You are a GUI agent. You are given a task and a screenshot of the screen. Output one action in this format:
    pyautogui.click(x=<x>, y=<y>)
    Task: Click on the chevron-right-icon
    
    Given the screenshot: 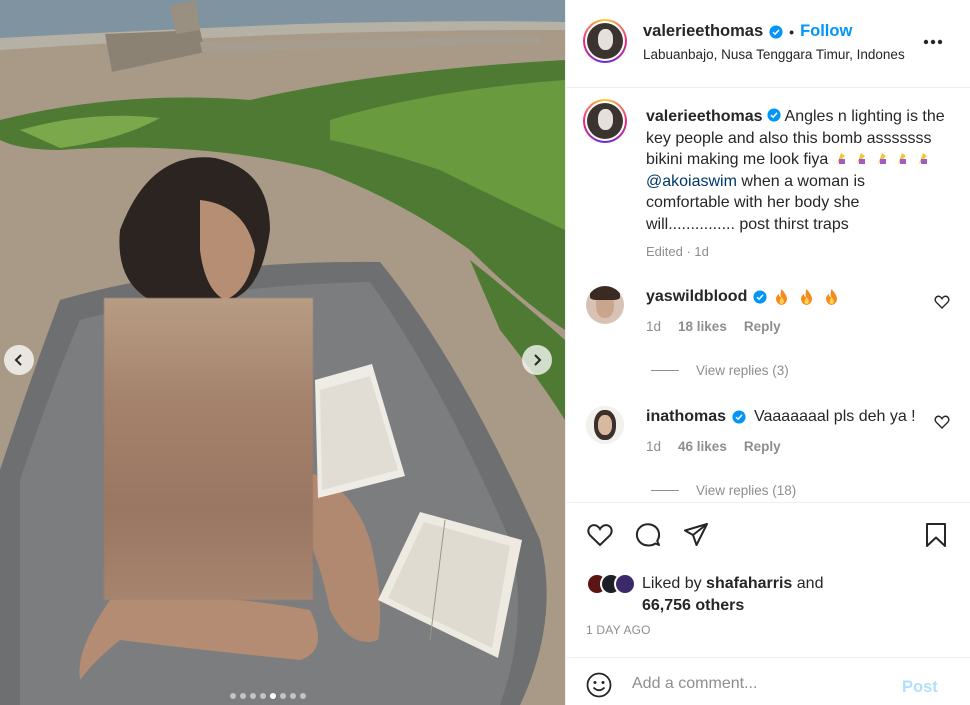 What is the action you would take?
    pyautogui.click(x=538, y=360)
    